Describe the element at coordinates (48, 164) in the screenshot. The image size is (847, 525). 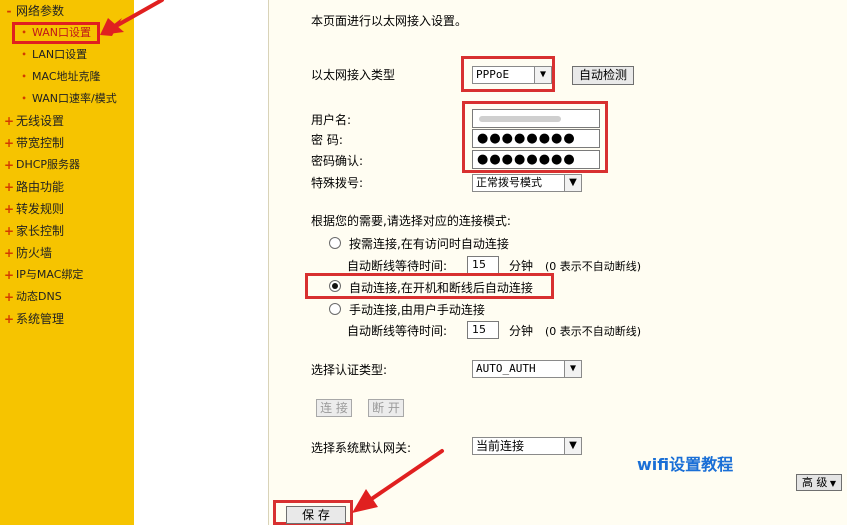
I see `sidebar-item-label: DHCP服务器` at that location.